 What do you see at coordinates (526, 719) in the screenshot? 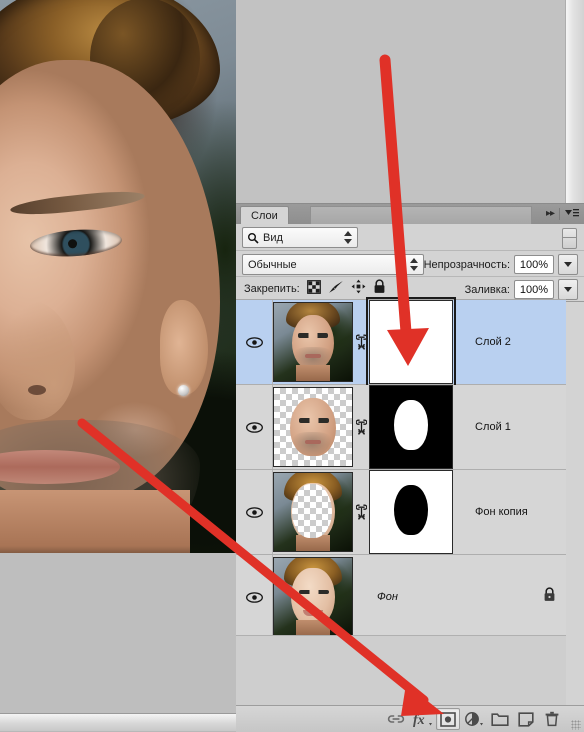
I see `new-layer-icon` at bounding box center [526, 719].